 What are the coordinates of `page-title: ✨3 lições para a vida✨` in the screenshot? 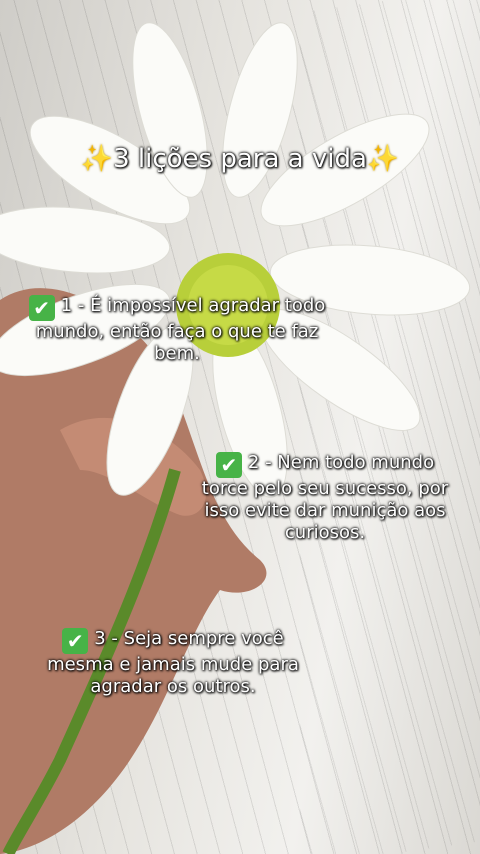 It's located at (240, 160).